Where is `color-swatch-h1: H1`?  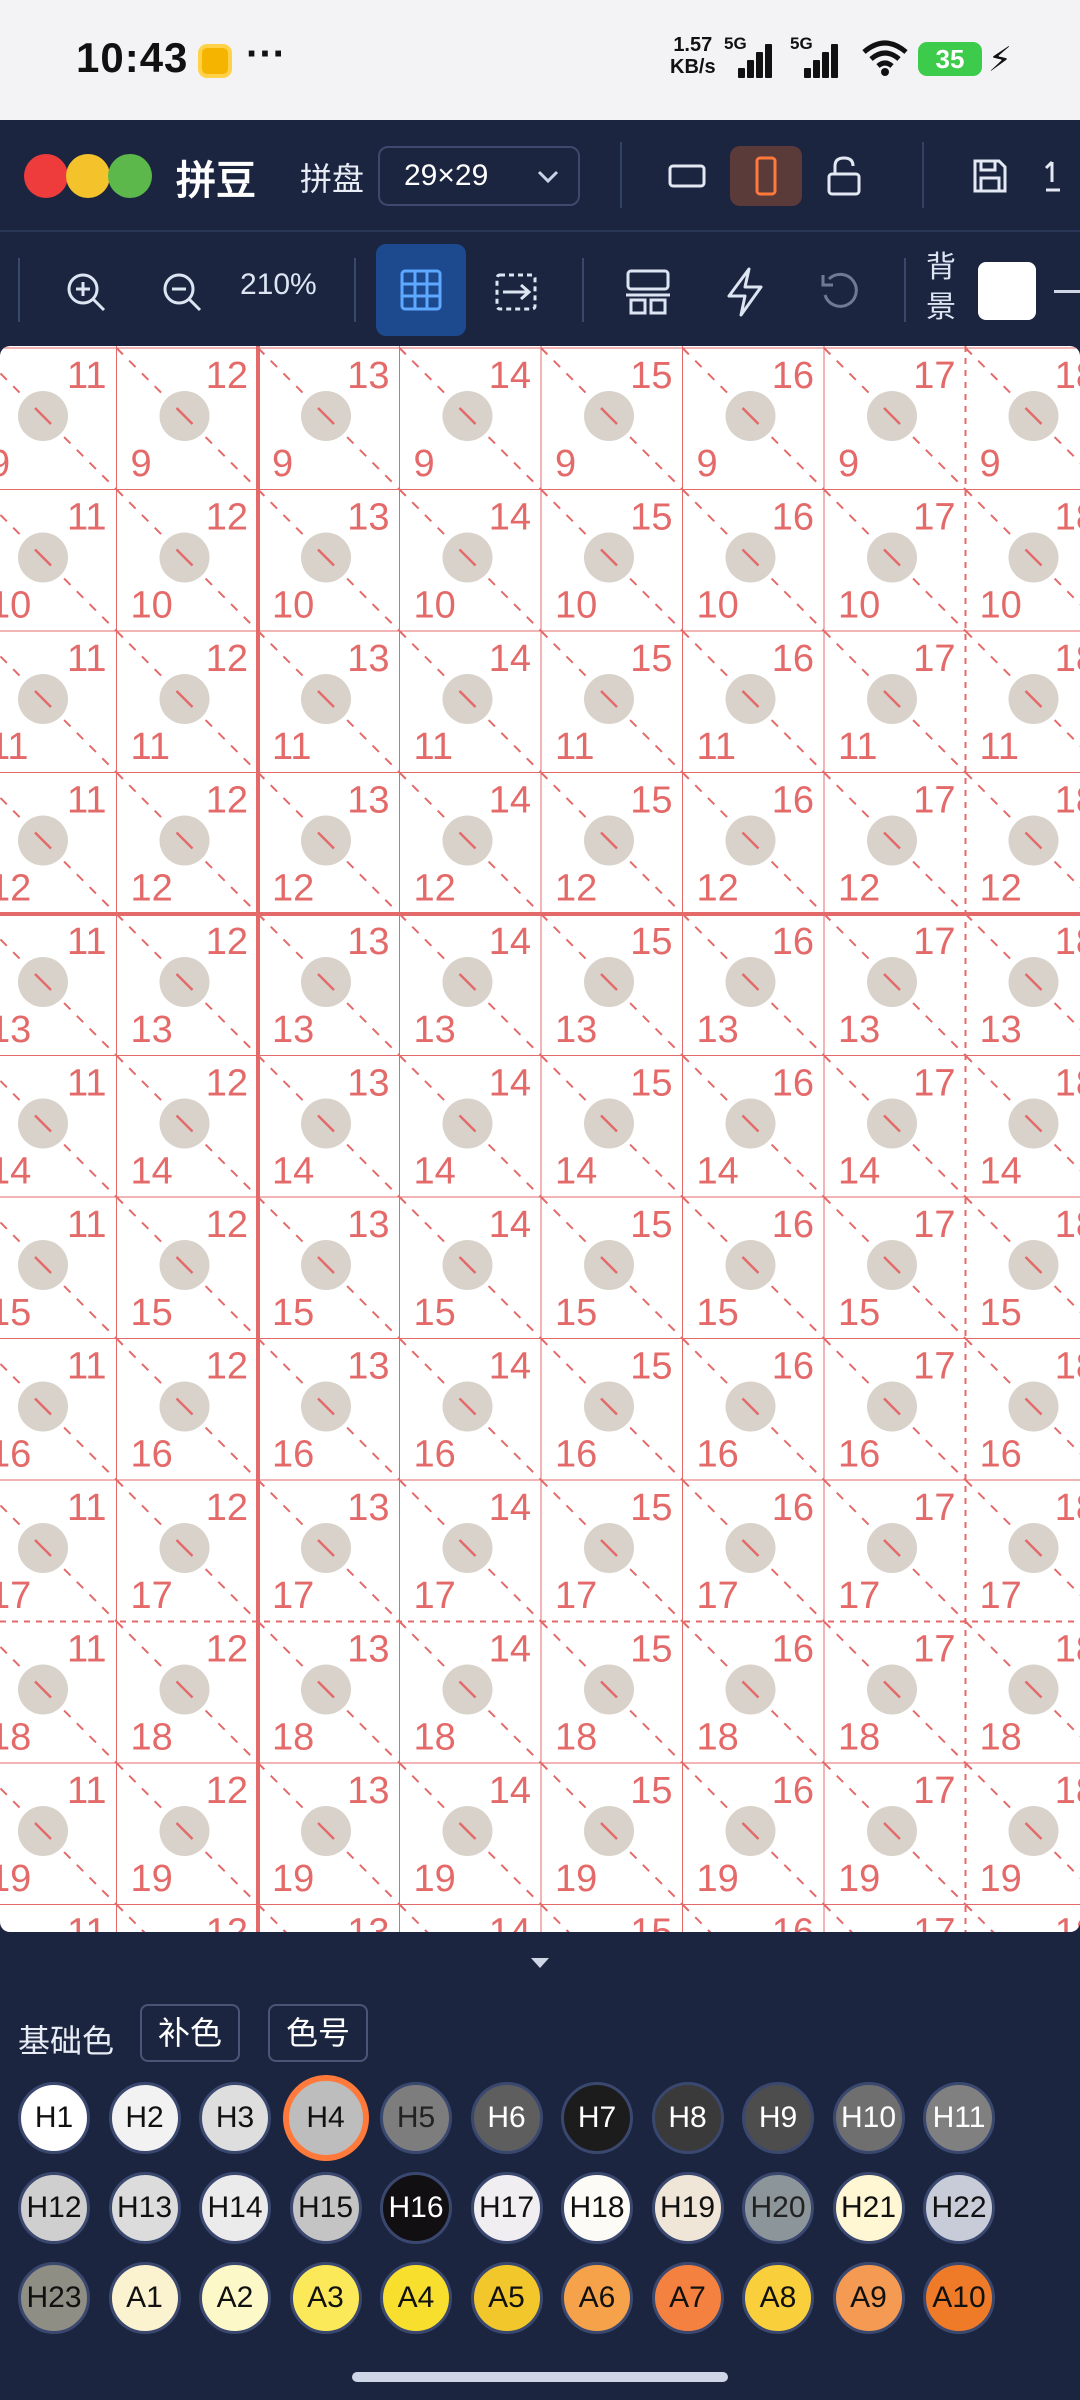 color-swatch-h1: H1 is located at coordinates (54, 2118).